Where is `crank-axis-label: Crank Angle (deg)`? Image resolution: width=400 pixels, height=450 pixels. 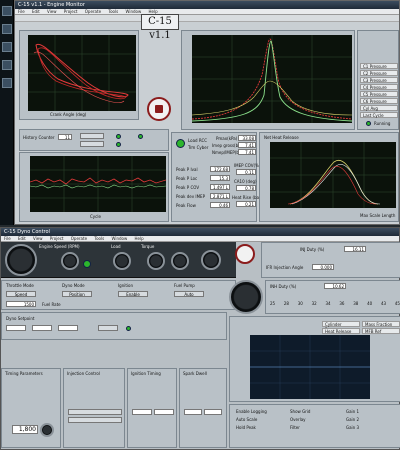
crank-axis-label: Crank Angle (deg) is located at coordinates (68, 114).